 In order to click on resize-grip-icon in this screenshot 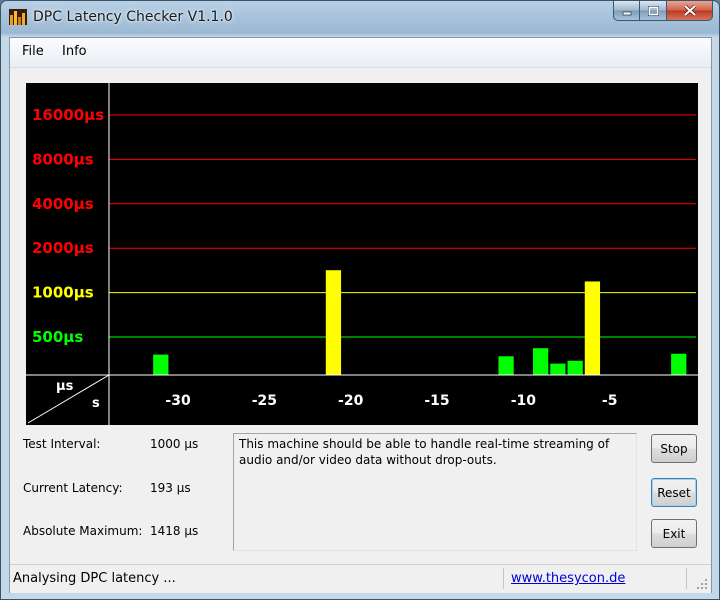, I will do `click(702, 584)`.